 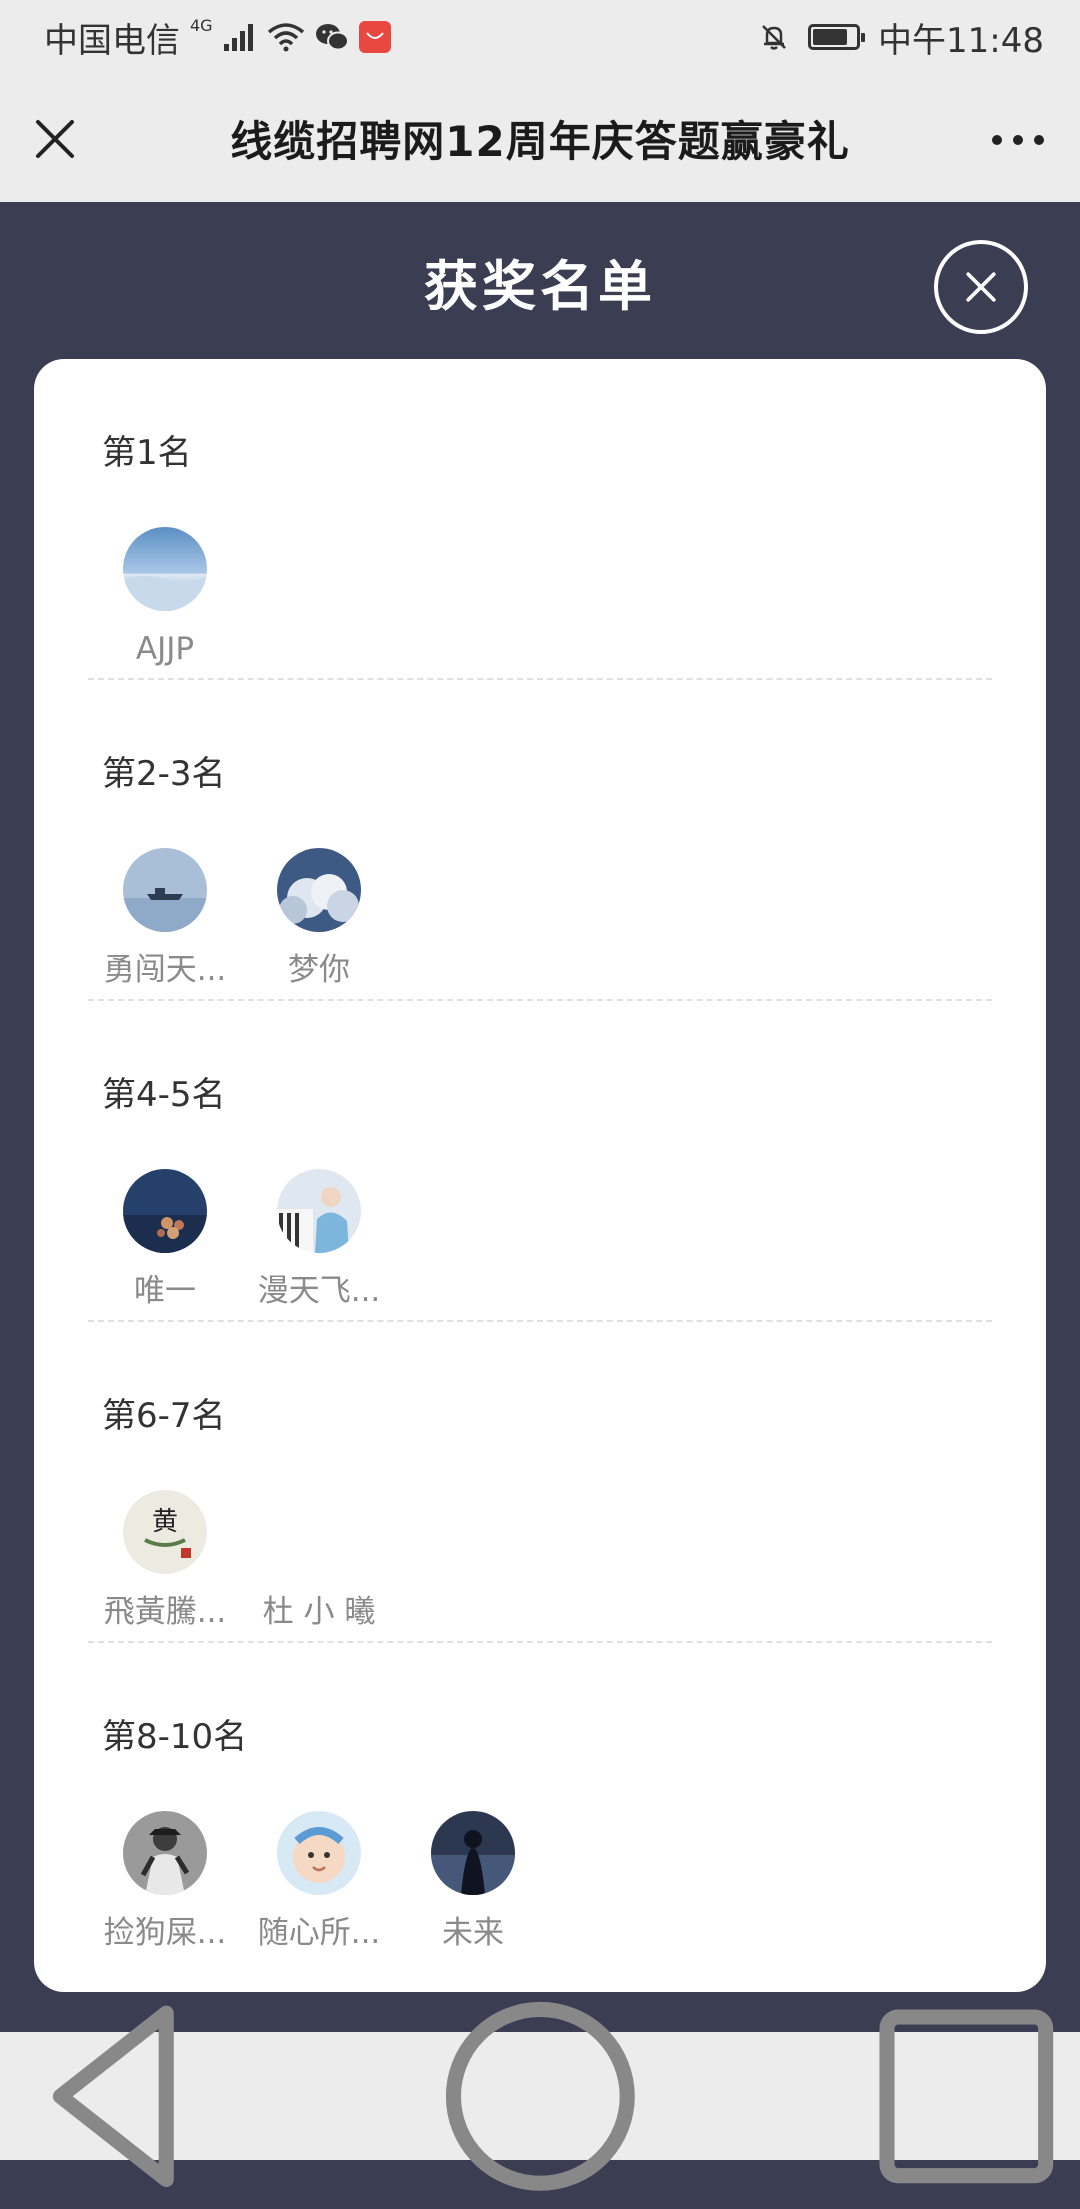 I want to click on winner-item: 唯一, so click(x=165, y=1240).